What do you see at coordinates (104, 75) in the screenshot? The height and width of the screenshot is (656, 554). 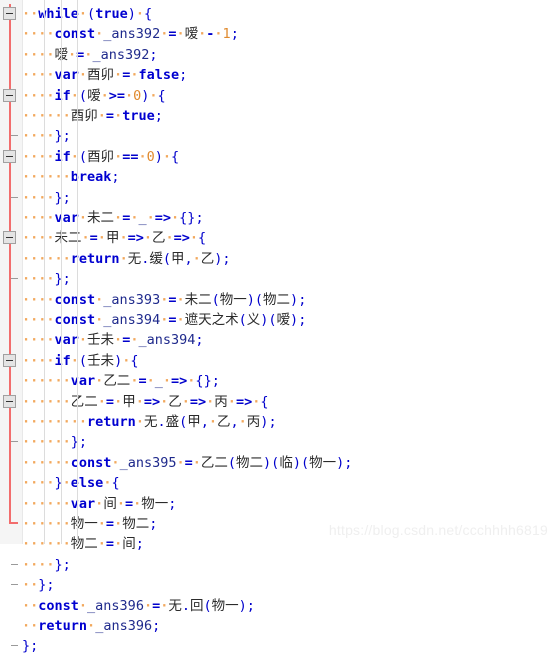 I see `code-line: ····var·酉卯·=·false;` at bounding box center [104, 75].